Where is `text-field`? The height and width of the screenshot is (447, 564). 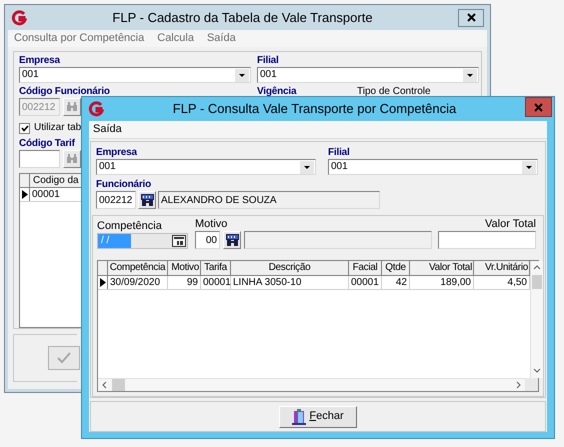
text-field is located at coordinates (338, 240).